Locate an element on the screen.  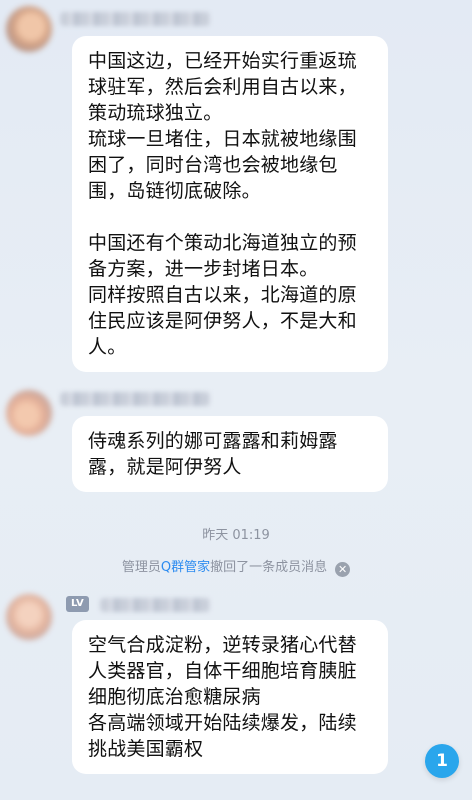
recall-prefix: 管理员 is located at coordinates (141, 567).